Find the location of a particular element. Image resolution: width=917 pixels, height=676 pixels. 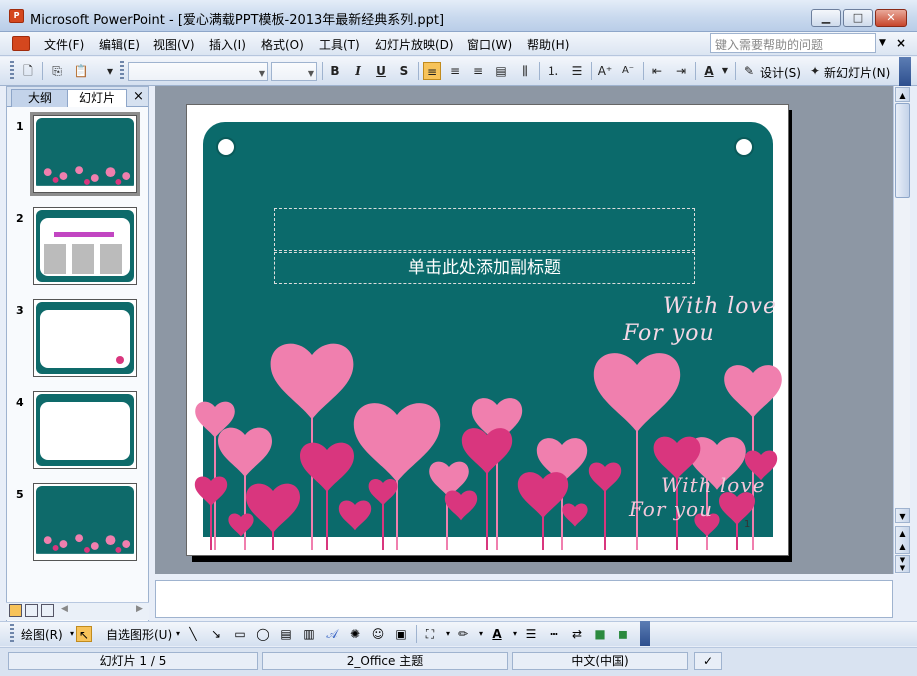

scroll-up-icon: ▲ is located at coordinates (902, 94).